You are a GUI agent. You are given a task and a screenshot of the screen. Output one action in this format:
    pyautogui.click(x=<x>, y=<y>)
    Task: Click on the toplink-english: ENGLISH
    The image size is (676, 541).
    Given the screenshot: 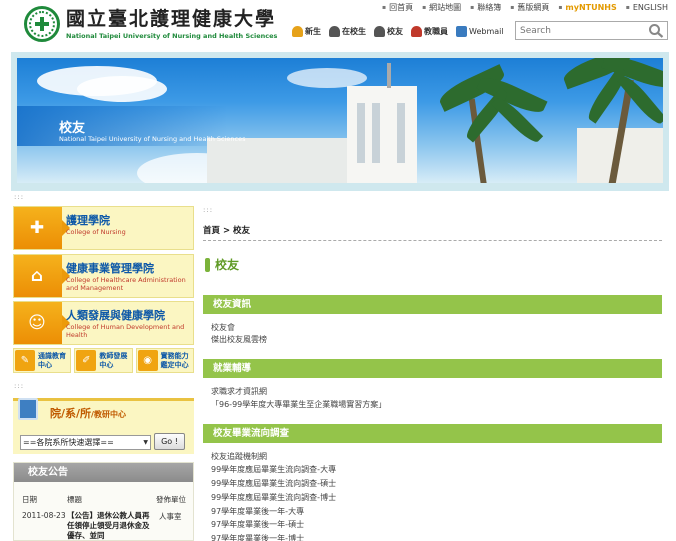 What is the action you would take?
    pyautogui.click(x=647, y=7)
    